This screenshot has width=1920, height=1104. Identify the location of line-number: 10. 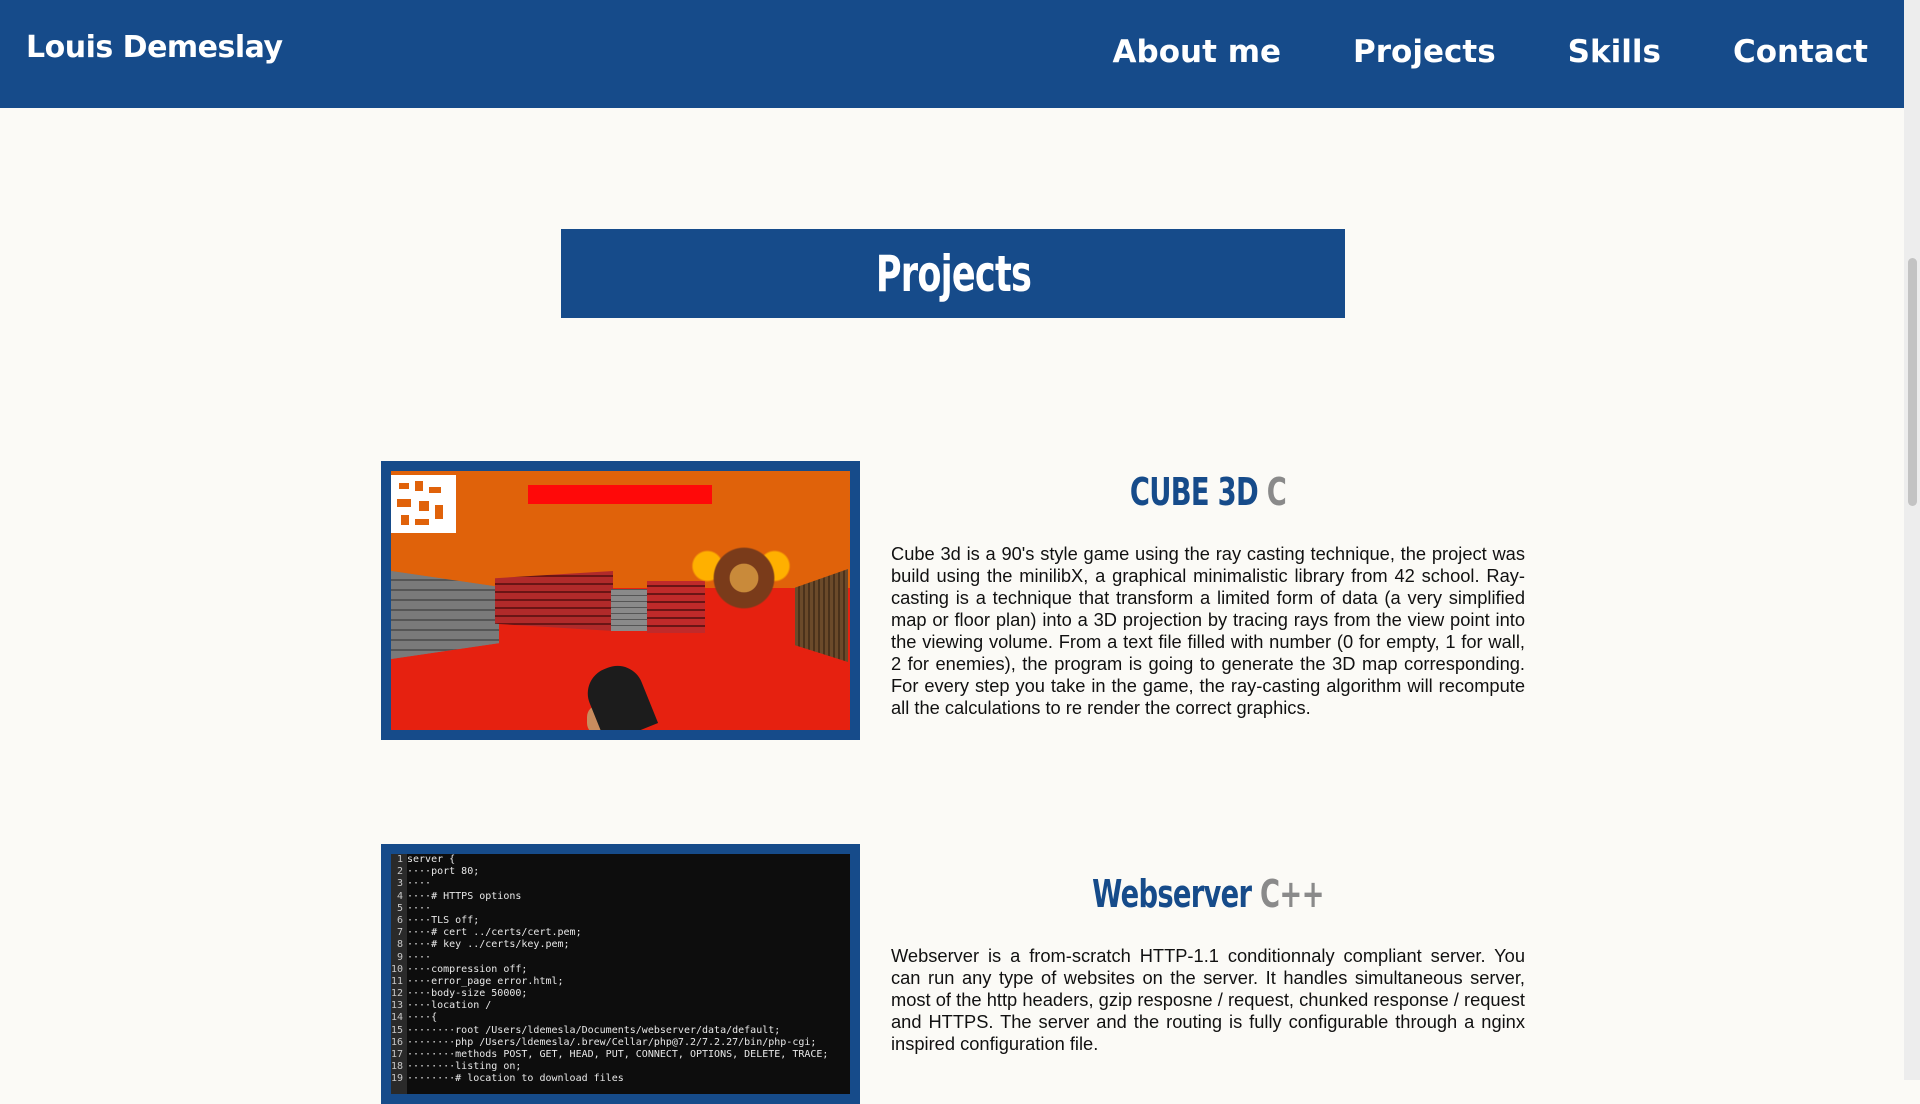
(397, 969).